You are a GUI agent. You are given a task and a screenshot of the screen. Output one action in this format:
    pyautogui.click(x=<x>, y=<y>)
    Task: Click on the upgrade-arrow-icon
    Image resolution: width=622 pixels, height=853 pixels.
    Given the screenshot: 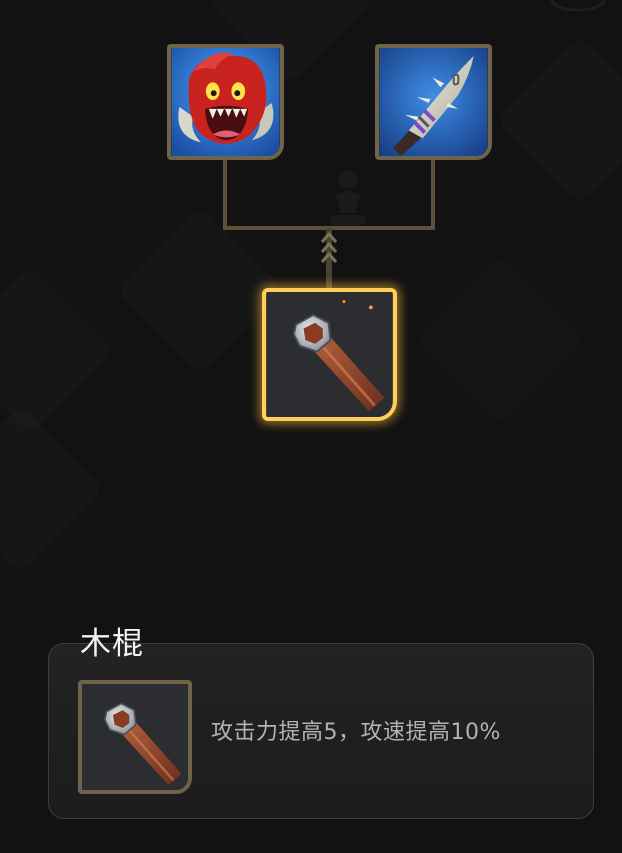 What is the action you would take?
    pyautogui.click(x=329, y=259)
    